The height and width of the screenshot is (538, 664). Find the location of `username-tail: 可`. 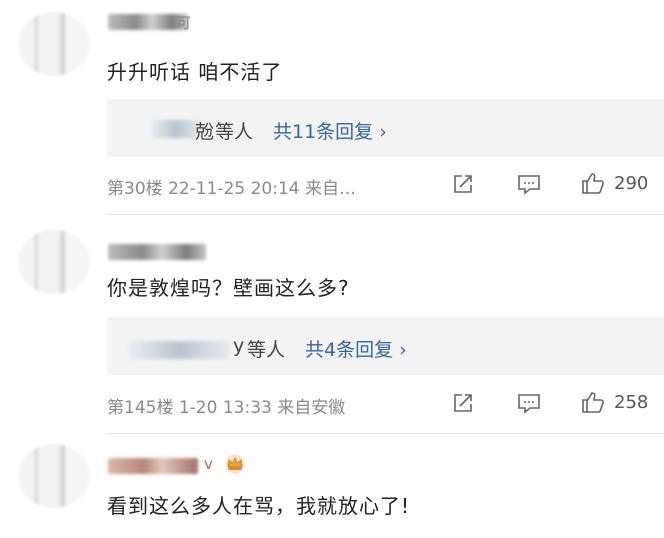

username-tail: 可 is located at coordinates (184, 23).